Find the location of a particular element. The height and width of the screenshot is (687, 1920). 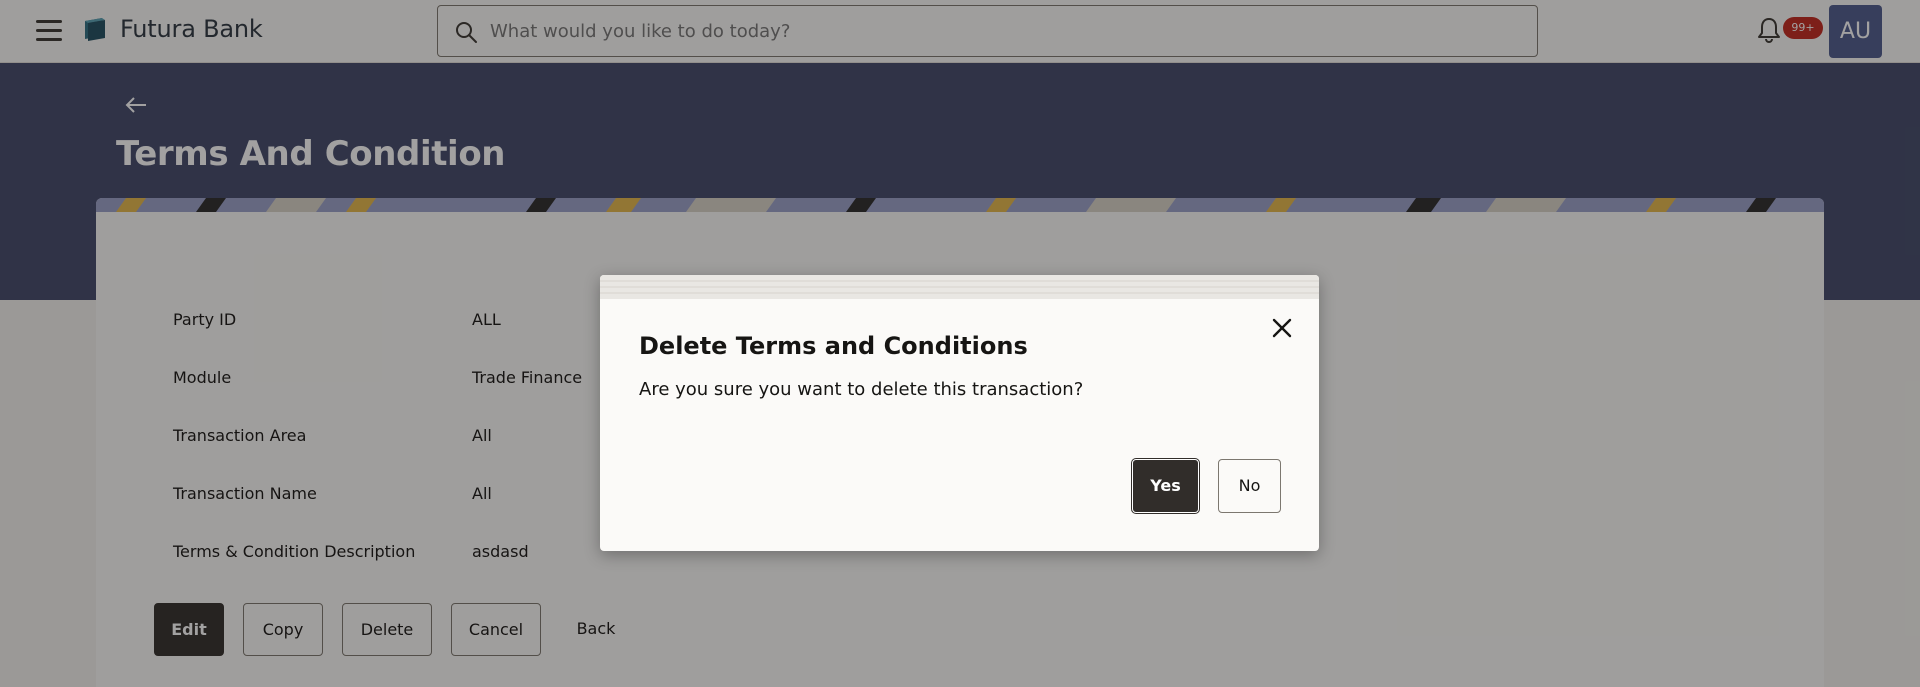

close-icon is located at coordinates (1282, 328).